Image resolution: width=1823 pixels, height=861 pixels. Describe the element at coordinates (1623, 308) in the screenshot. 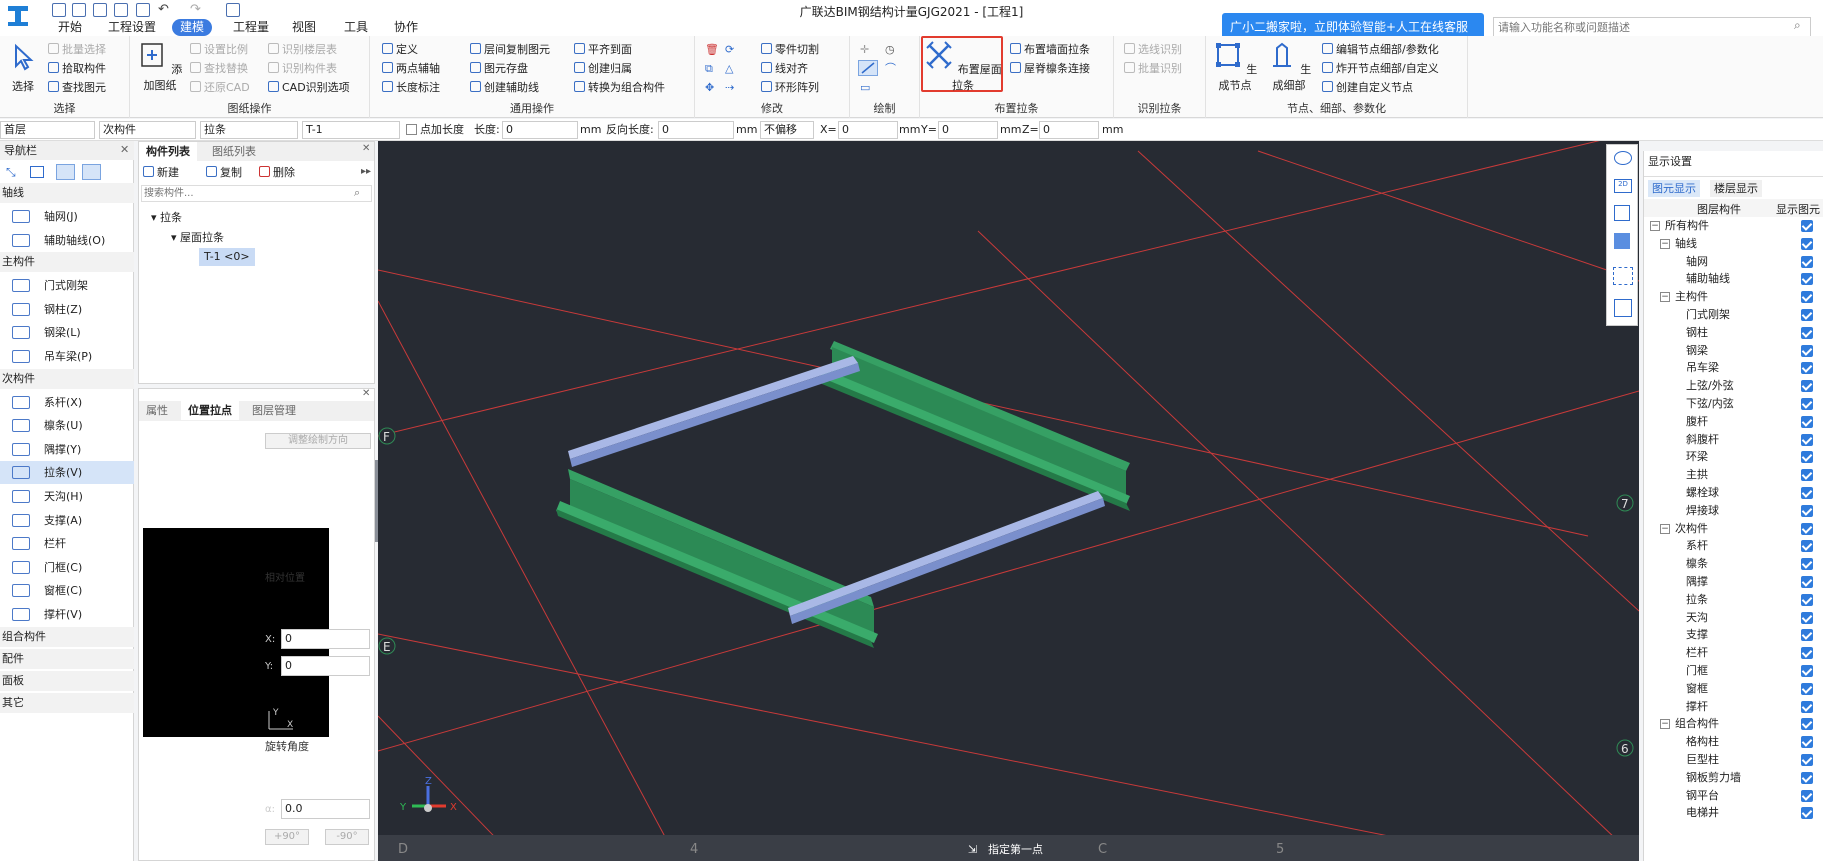

I see `layer-view-icon` at that location.